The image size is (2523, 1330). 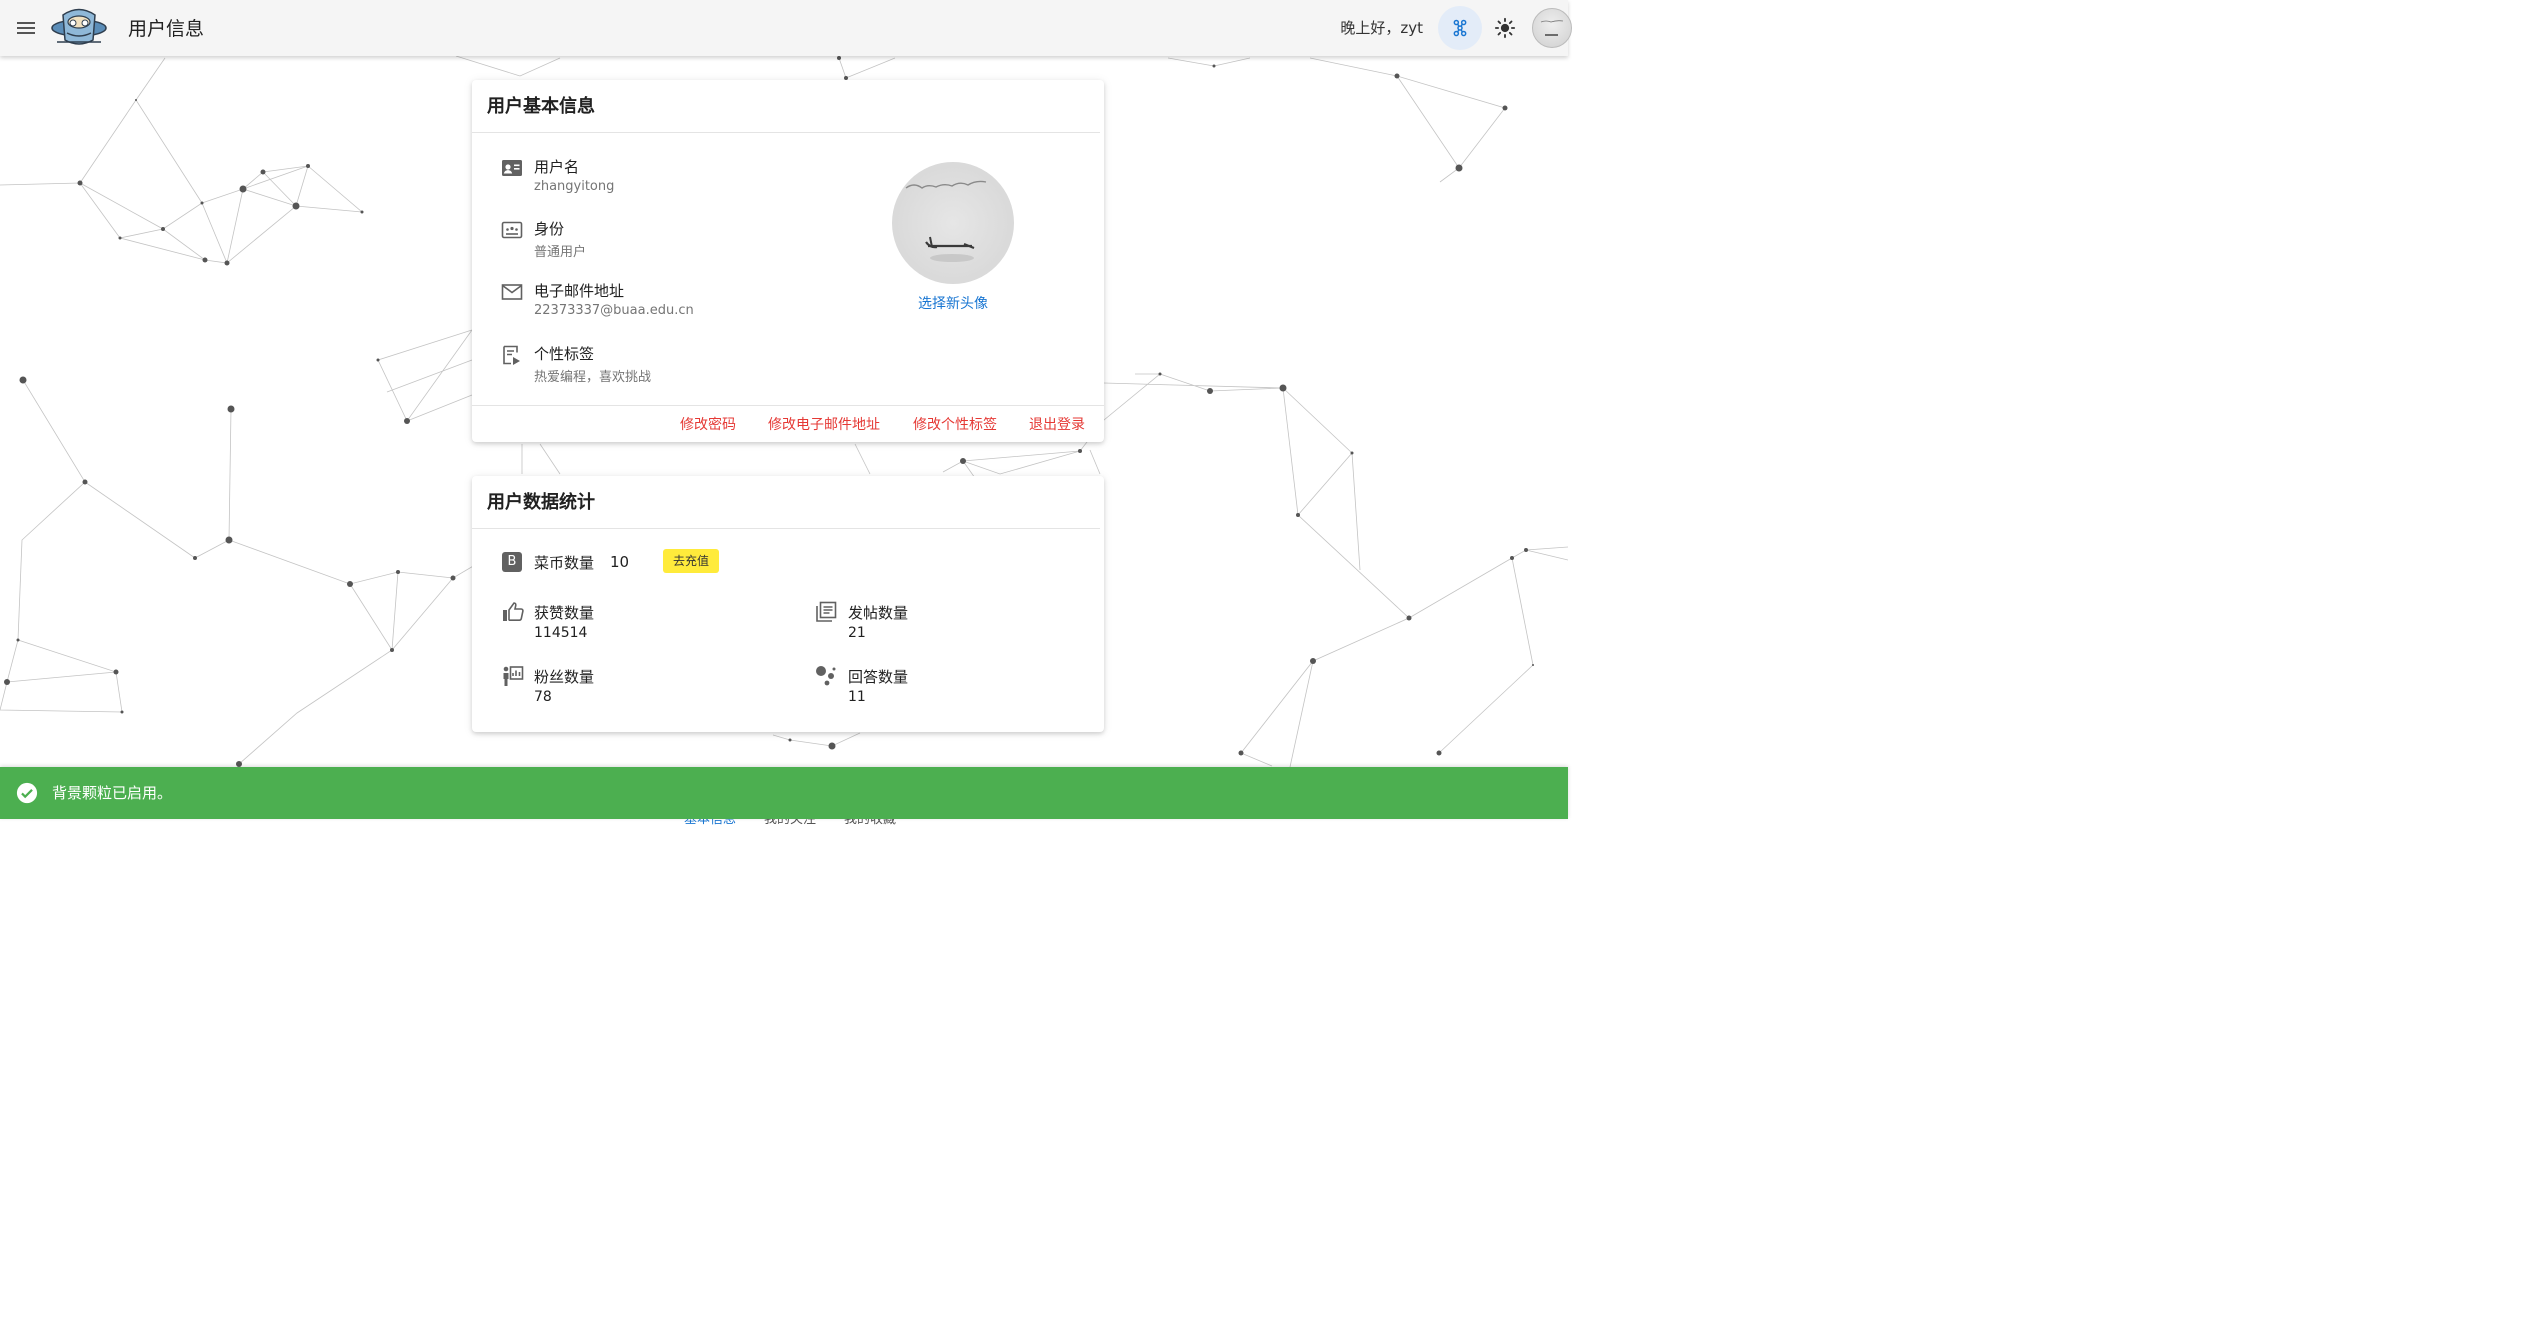 What do you see at coordinates (857, 633) in the screenshot?
I see `posts-value: 21` at bounding box center [857, 633].